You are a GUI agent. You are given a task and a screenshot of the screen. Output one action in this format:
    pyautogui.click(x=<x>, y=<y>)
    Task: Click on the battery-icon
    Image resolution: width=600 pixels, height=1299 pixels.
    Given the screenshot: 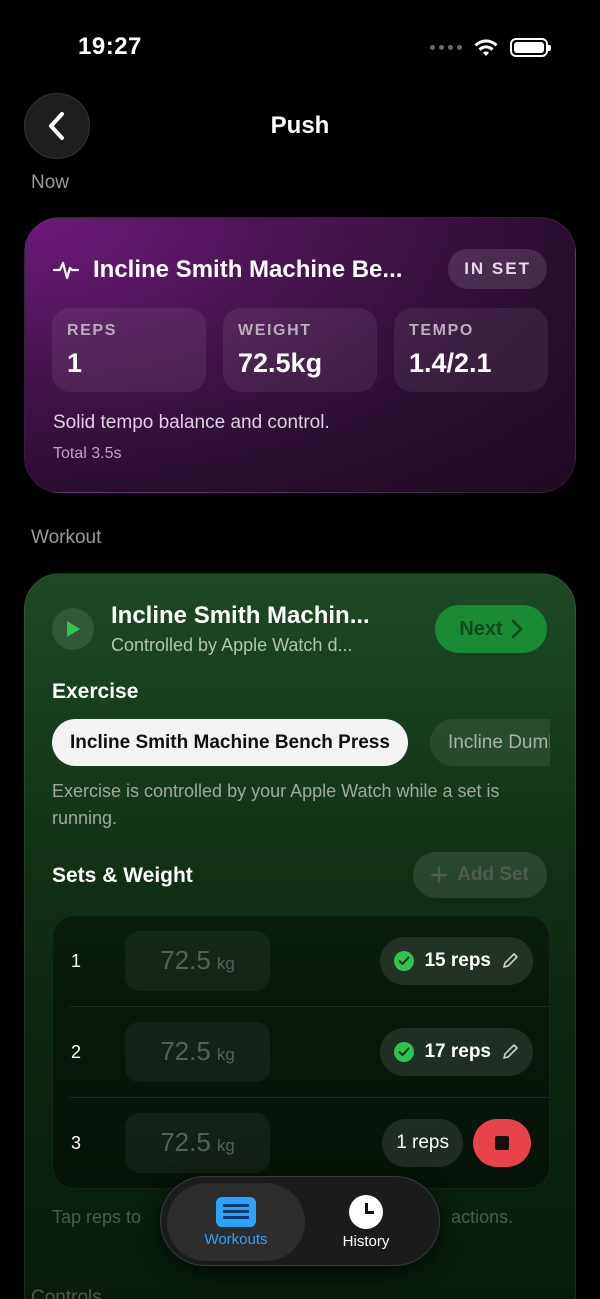 What is the action you would take?
    pyautogui.click(x=530, y=47)
    